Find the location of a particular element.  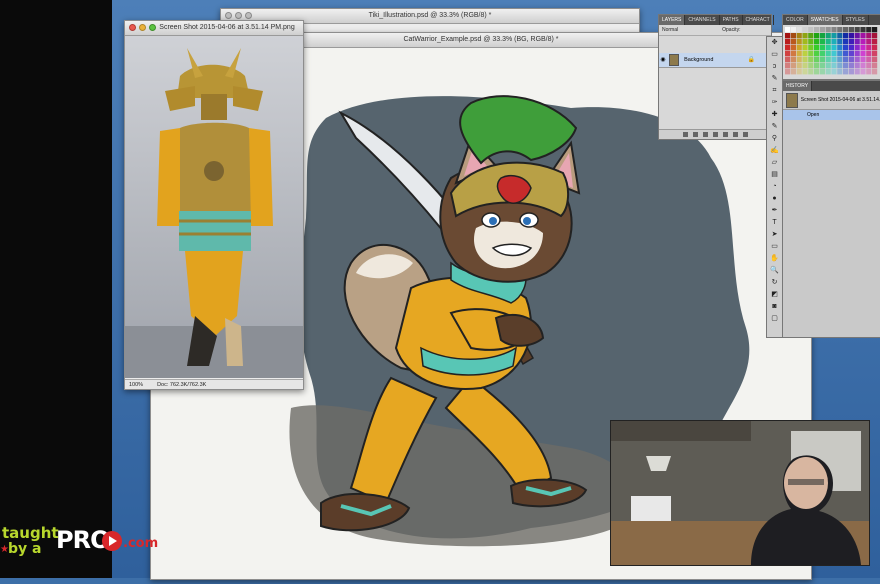

folder-icon is located at coordinates (725, 134).